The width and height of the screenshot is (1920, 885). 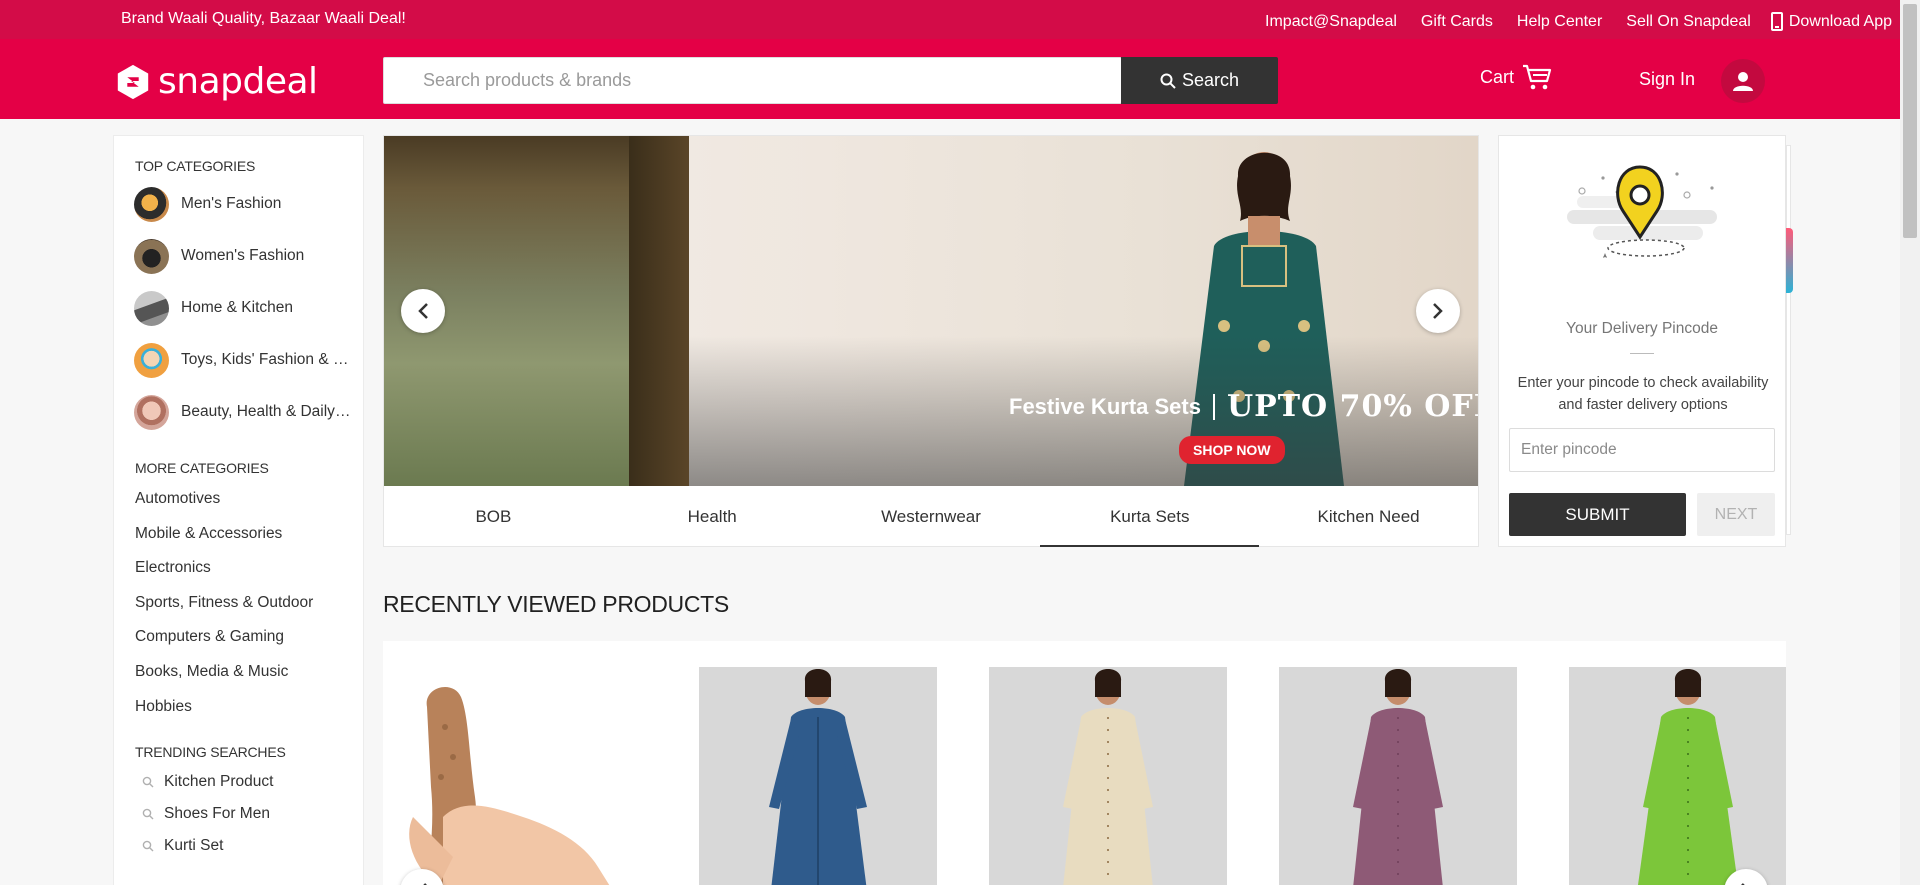 I want to click on cart-icon, so click(x=1537, y=77).